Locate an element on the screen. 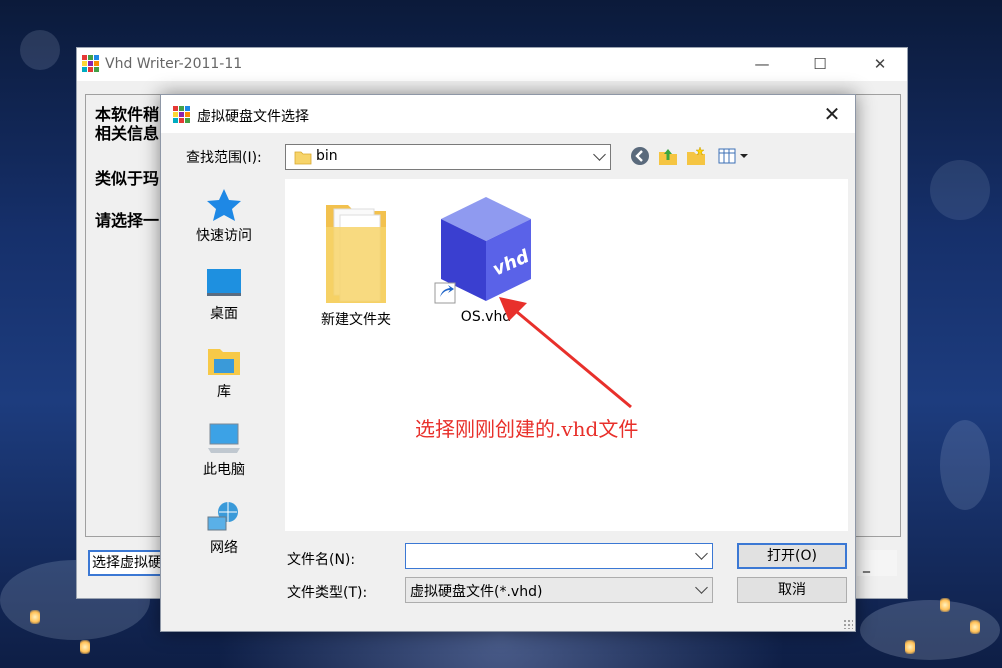 This screenshot has height=668, width=1002. minimize-button: — is located at coordinates (762, 64).